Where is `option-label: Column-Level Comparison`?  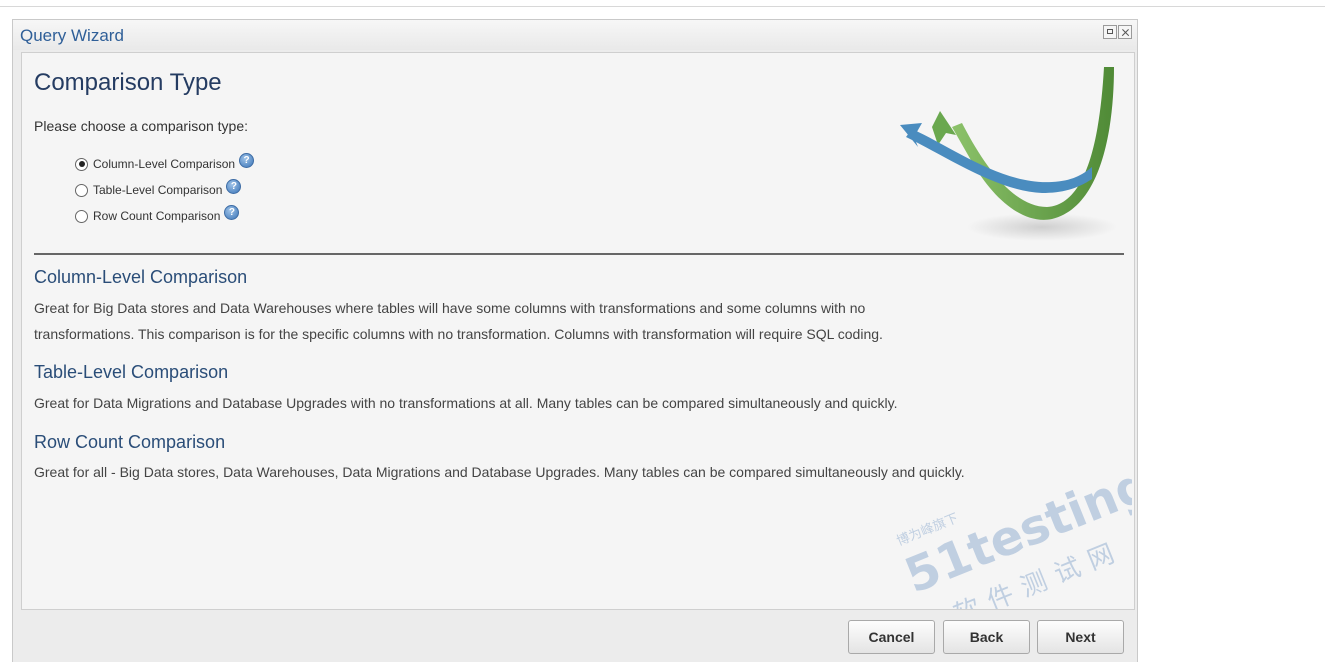 option-label: Column-Level Comparison is located at coordinates (164, 164).